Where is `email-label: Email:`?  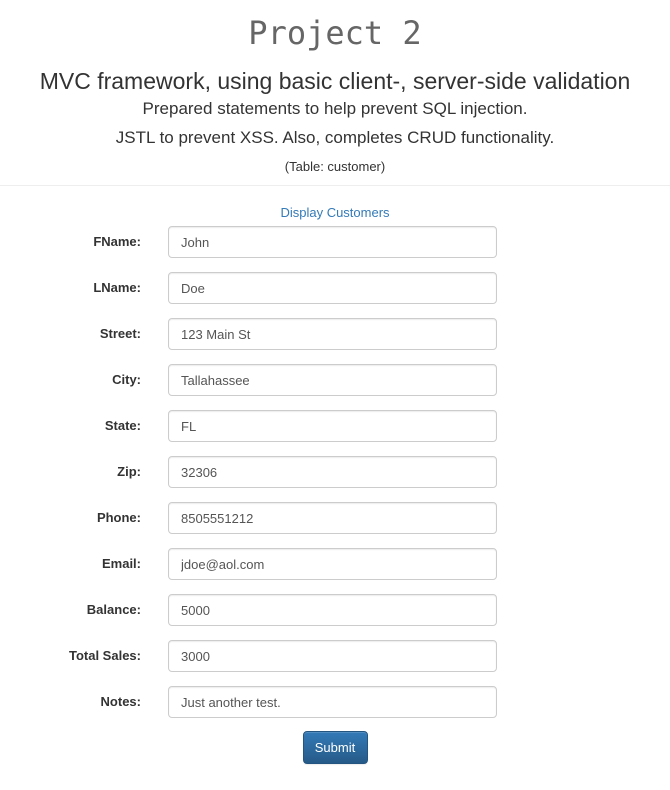 email-label: Email: is located at coordinates (121, 563).